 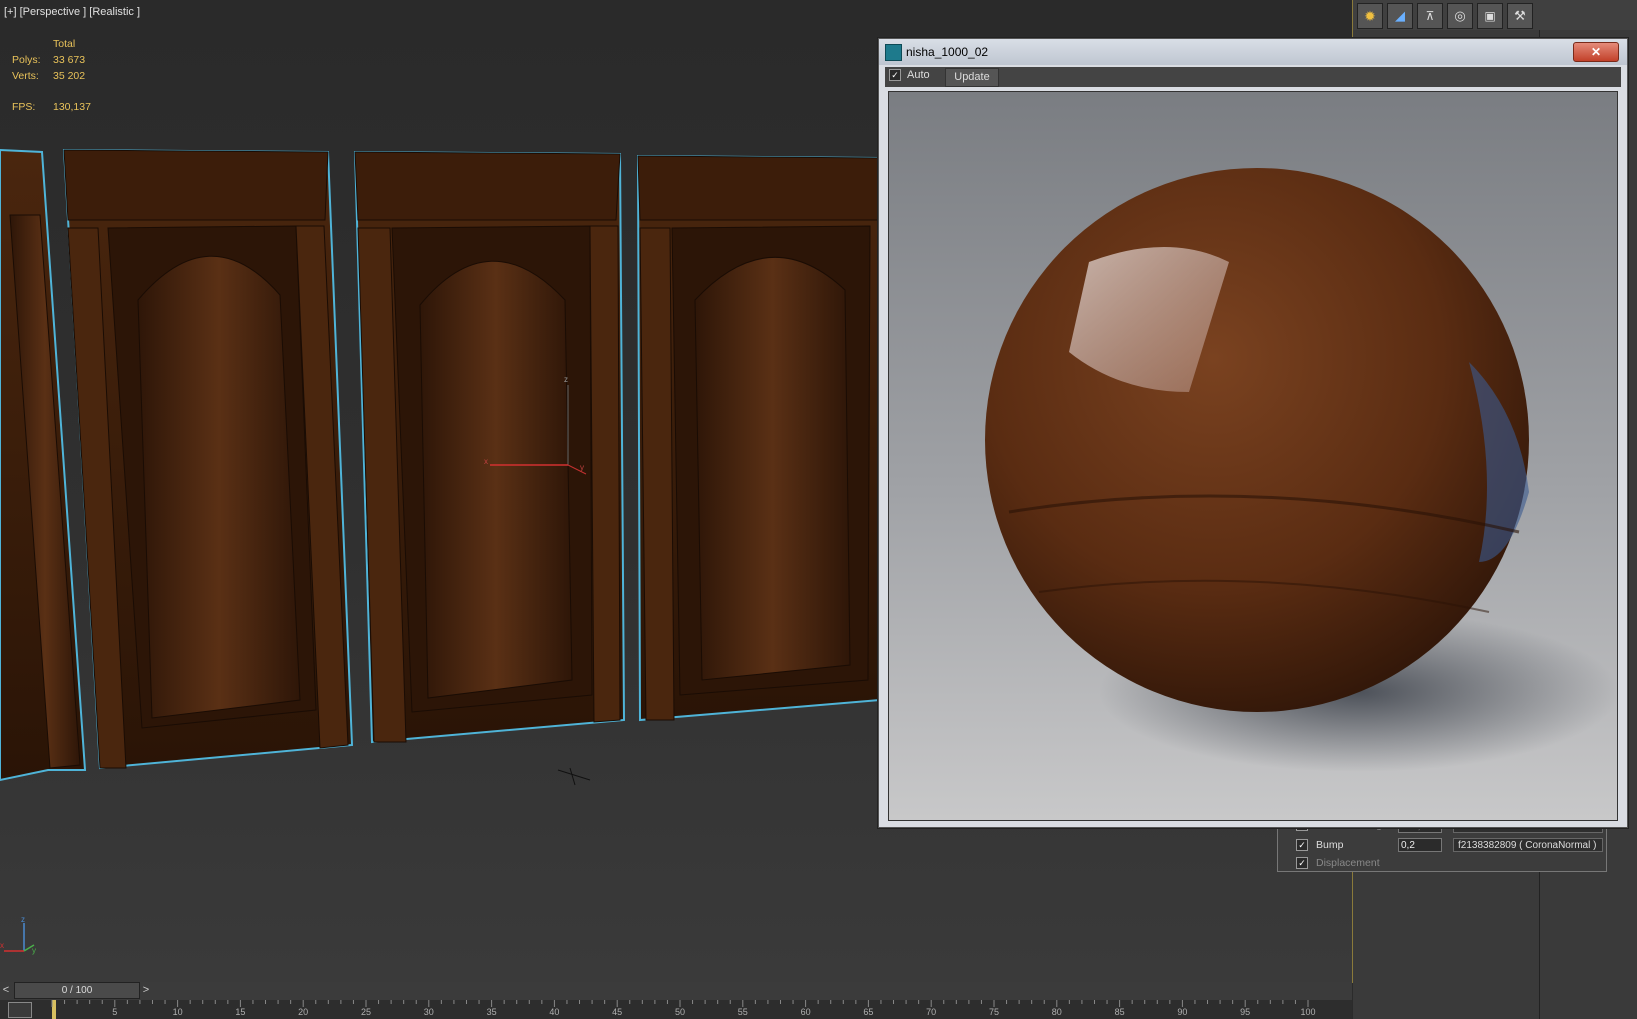 What do you see at coordinates (303, 1012) in the screenshot?
I see `timeline-tick-label: 20` at bounding box center [303, 1012].